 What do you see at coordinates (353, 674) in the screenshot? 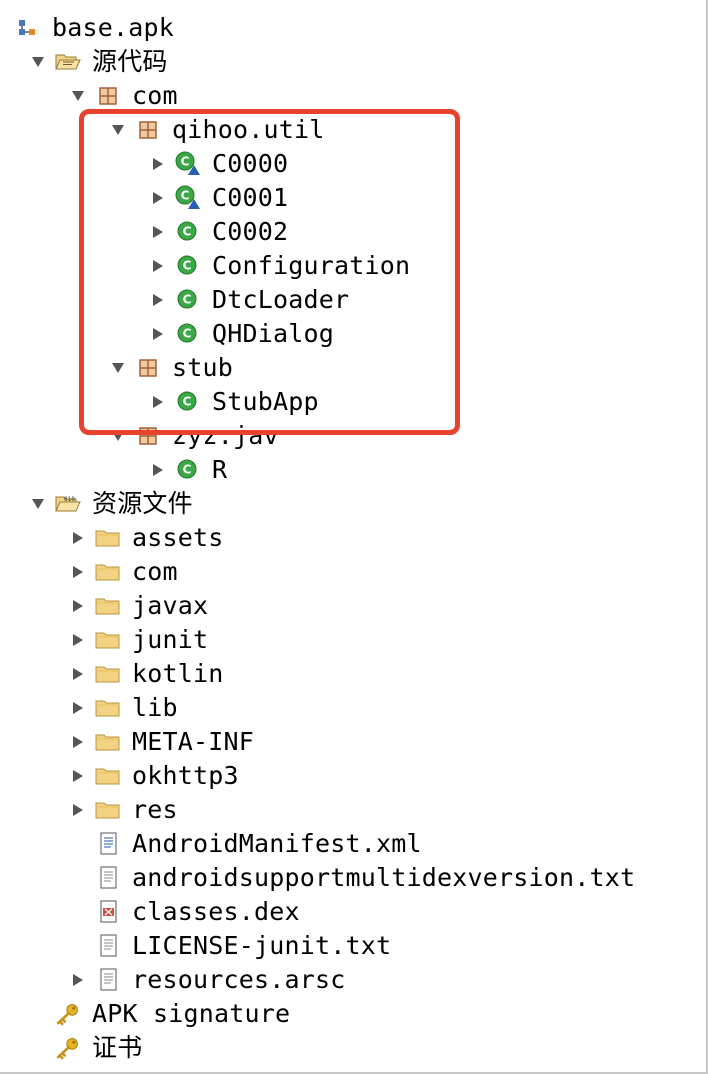
I see `tree-item-kotlin: kotlin` at bounding box center [353, 674].